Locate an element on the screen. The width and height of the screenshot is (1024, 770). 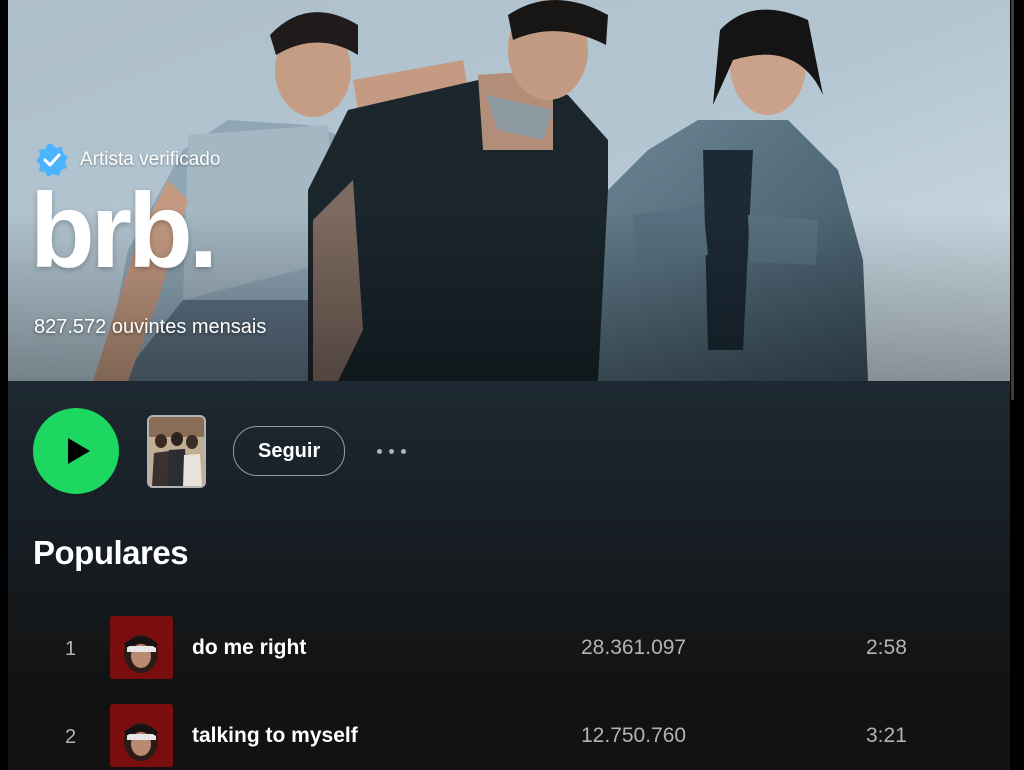
artist-name: brb. is located at coordinates (124, 231).